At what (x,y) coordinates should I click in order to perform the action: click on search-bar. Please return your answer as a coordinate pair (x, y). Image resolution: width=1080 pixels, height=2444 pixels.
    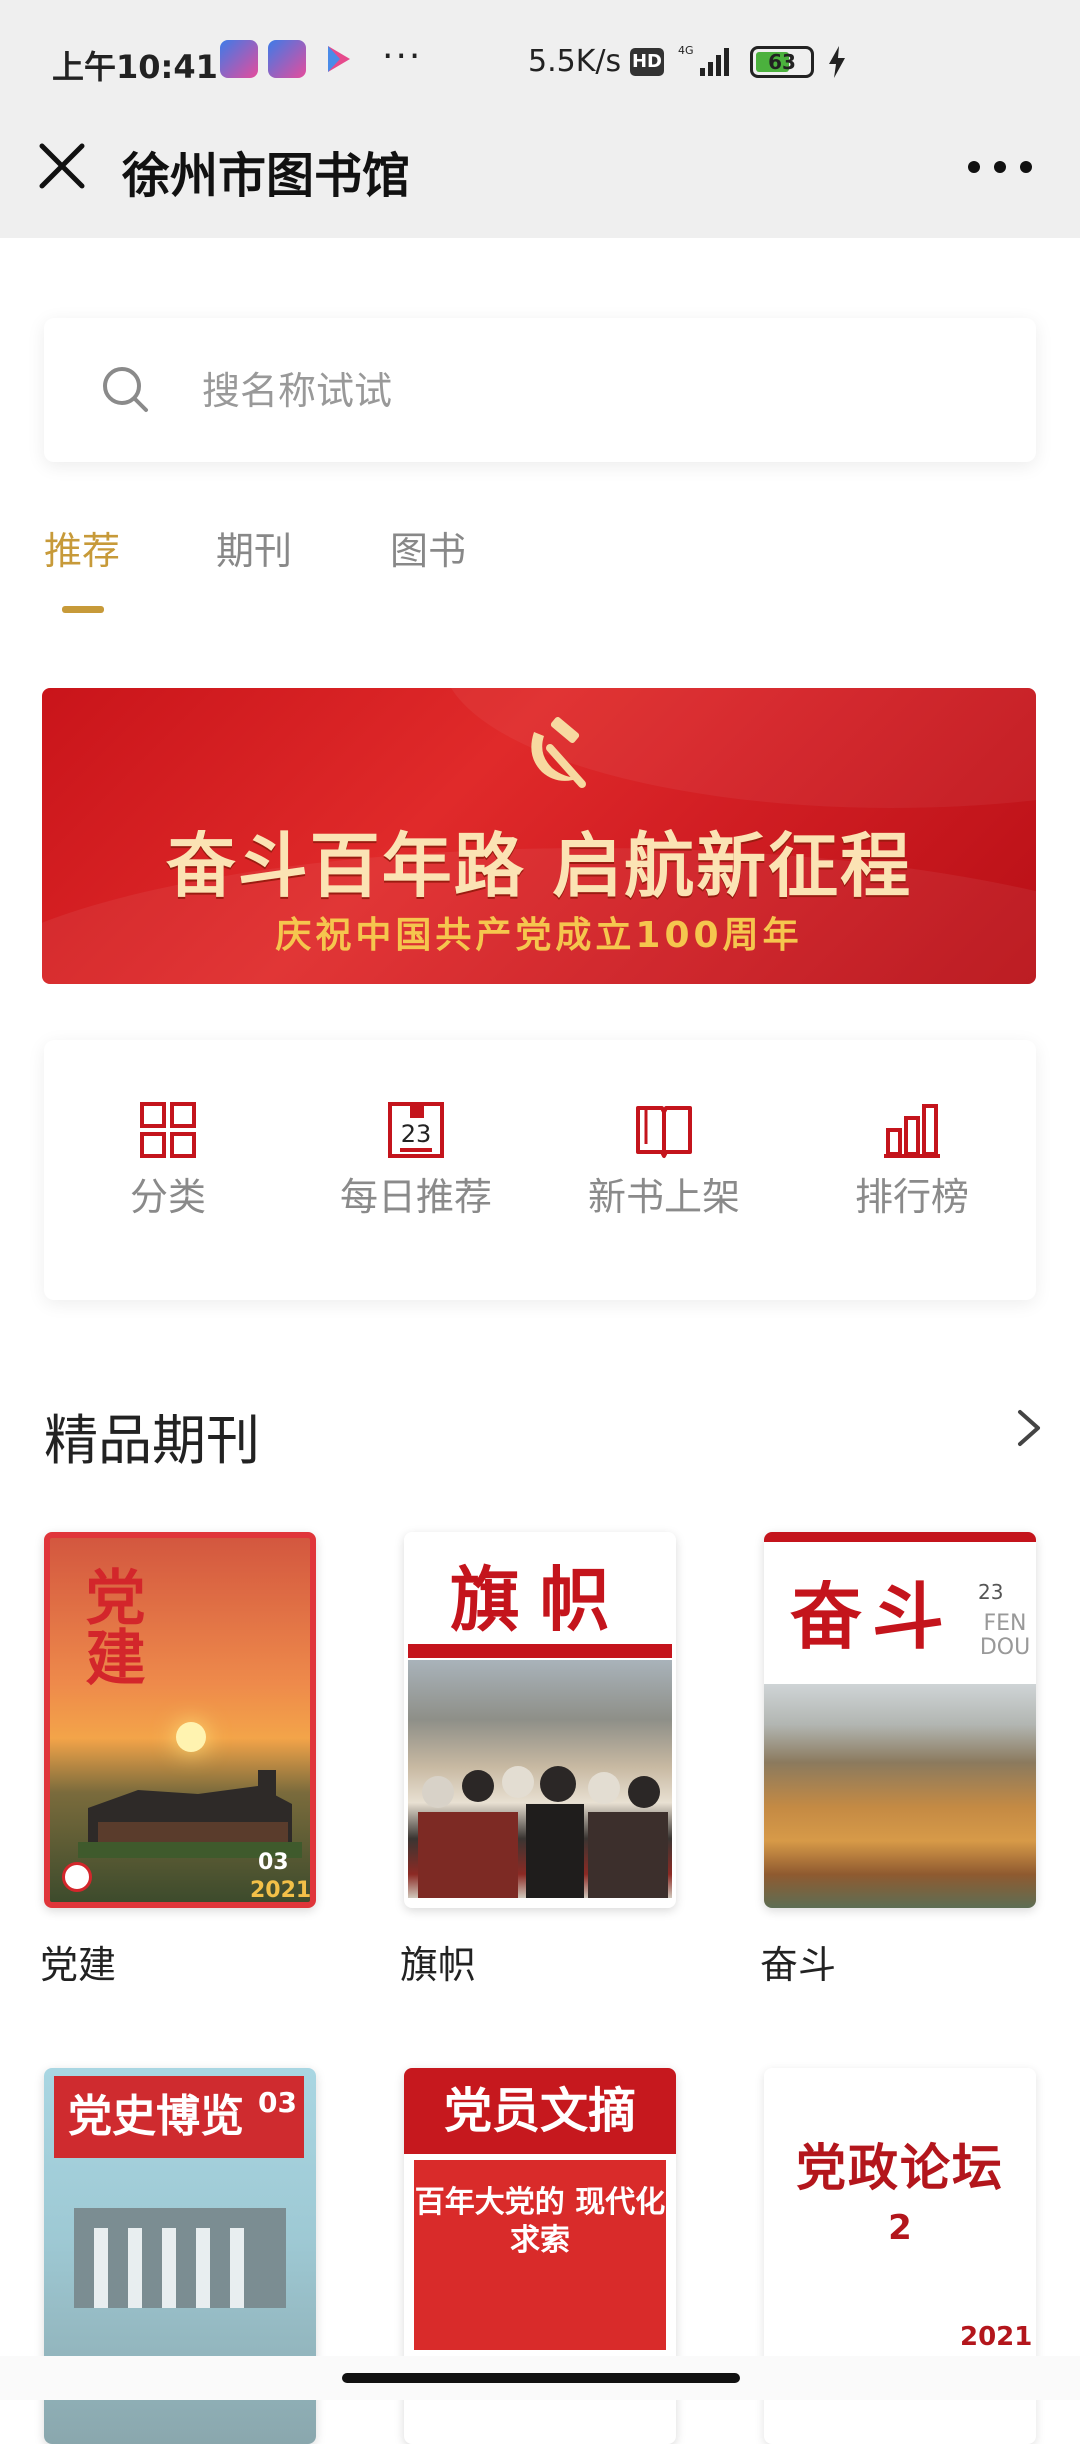
    Looking at the image, I should click on (540, 390).